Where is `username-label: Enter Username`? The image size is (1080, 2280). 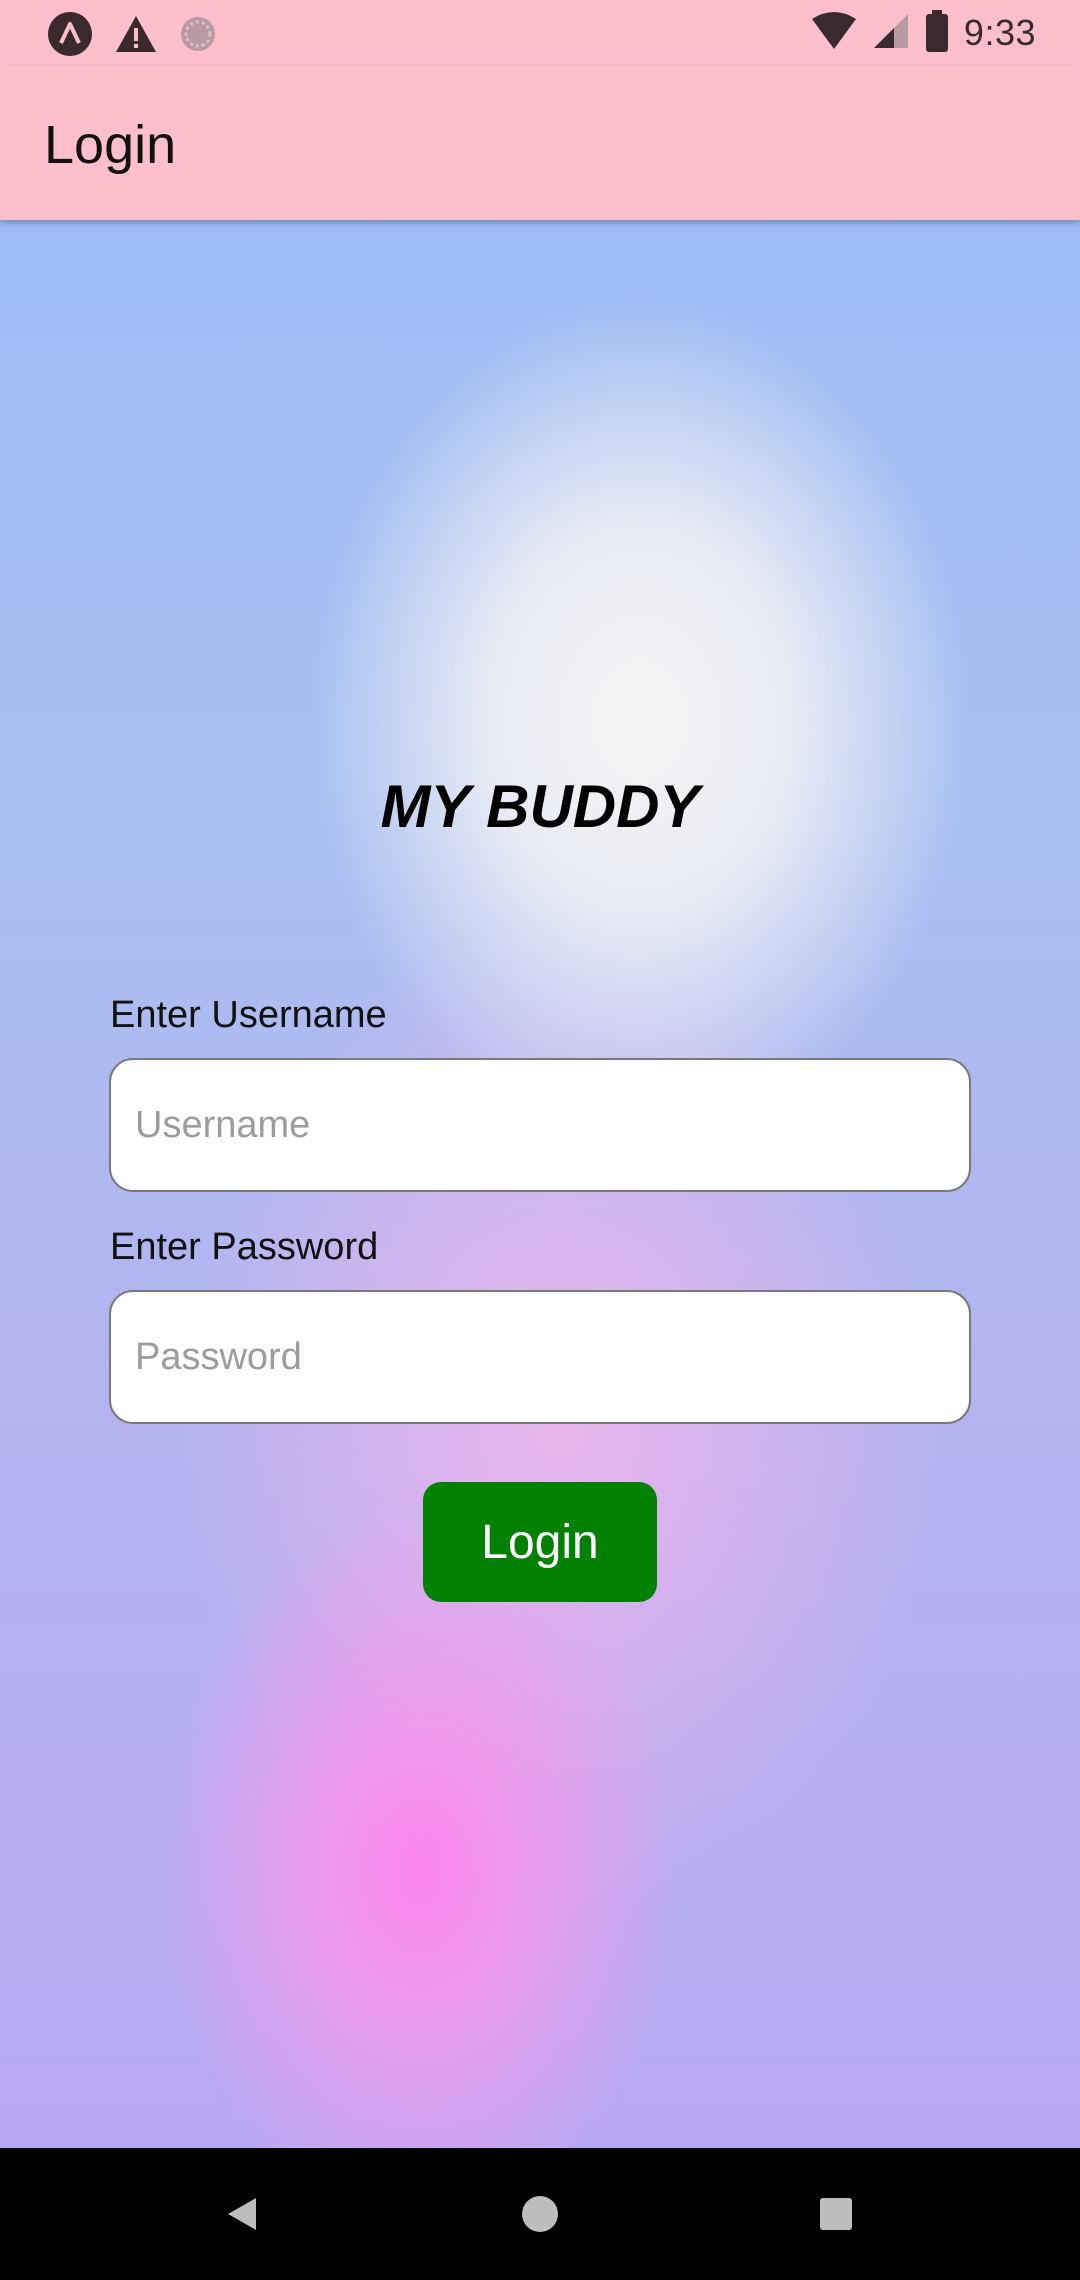 username-label: Enter Username is located at coordinates (248, 1015).